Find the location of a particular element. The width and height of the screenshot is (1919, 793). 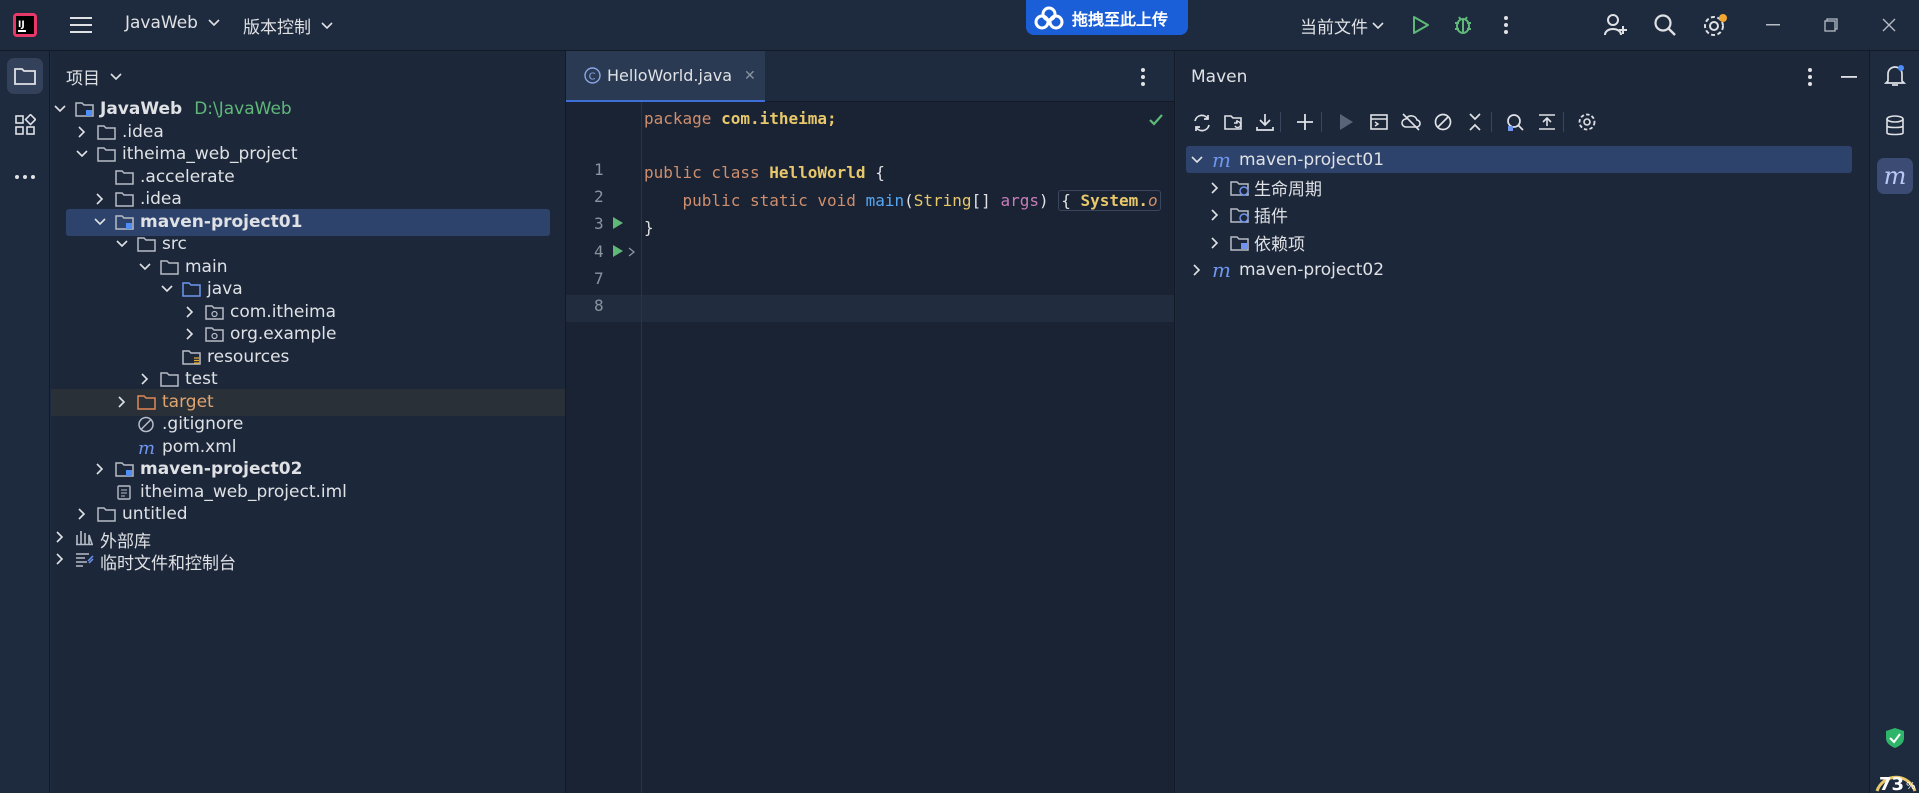

line-number: 4 is located at coordinates (599, 251).